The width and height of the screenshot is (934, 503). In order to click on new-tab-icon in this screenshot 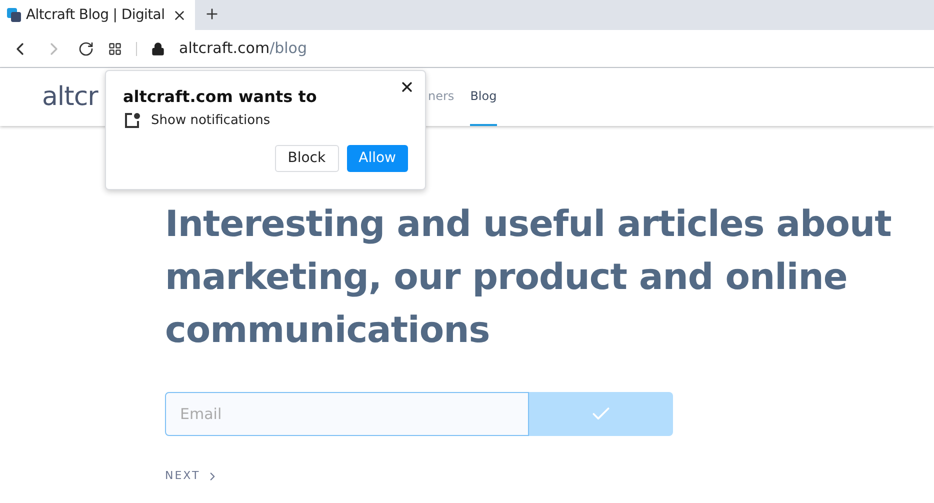, I will do `click(212, 14)`.